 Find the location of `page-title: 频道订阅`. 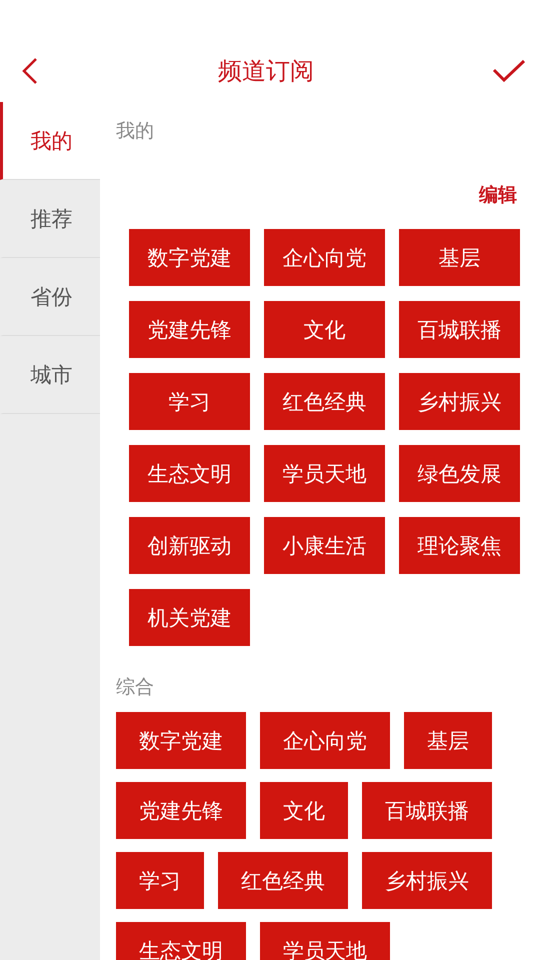

page-title: 频道订阅 is located at coordinates (266, 71).